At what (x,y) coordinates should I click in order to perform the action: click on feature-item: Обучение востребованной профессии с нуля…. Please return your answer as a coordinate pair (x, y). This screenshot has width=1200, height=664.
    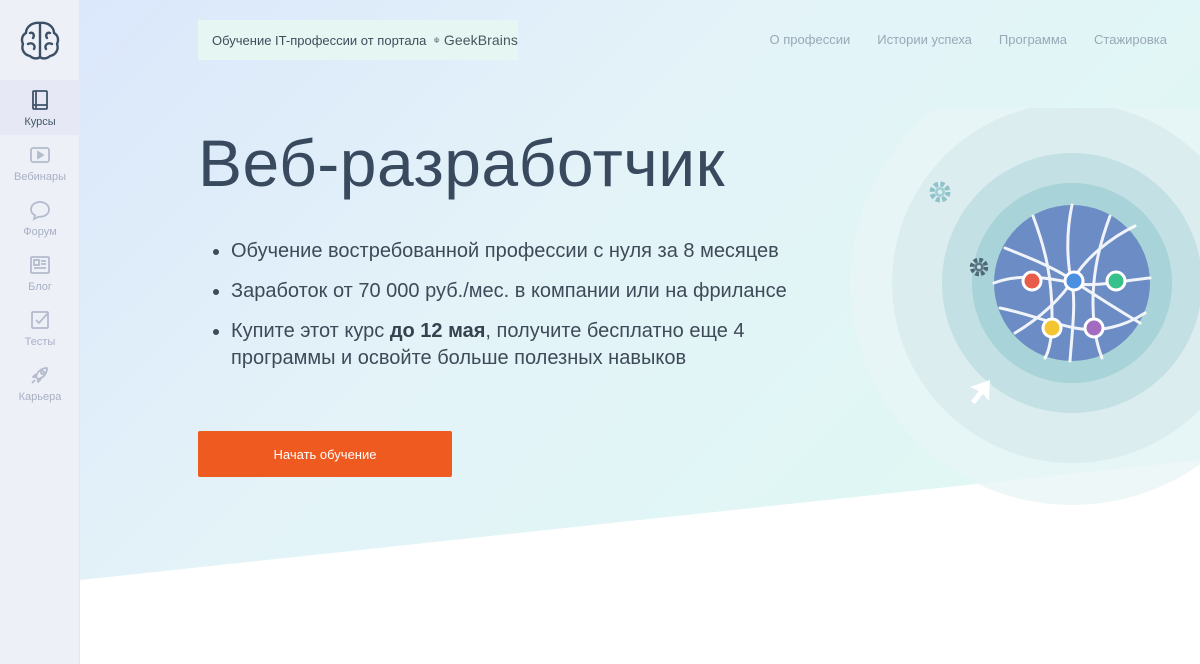
    Looking at the image, I should click on (523, 251).